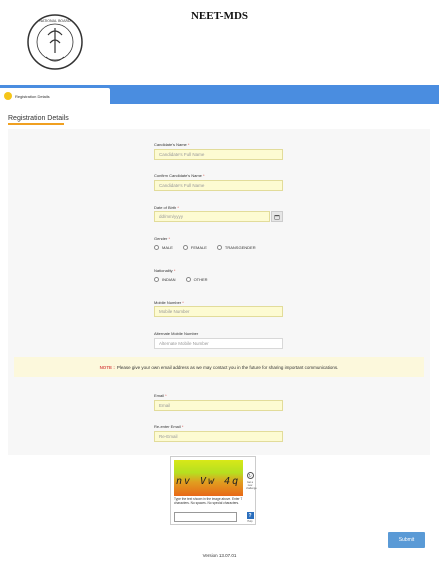 This screenshot has height=563, width=439. Describe the element at coordinates (162, 238) in the screenshot. I see `gender-label: Gender *` at that location.